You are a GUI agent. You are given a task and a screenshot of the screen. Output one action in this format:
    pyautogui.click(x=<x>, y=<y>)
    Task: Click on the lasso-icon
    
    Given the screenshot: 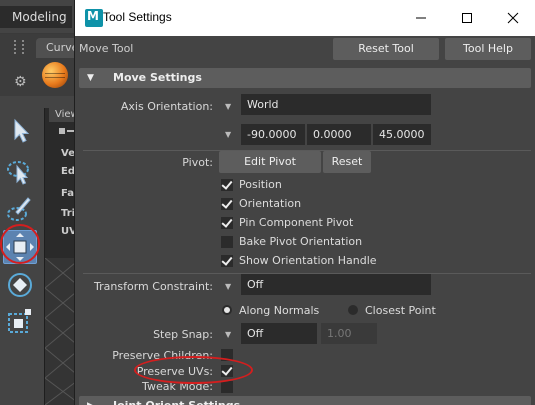 What is the action you would take?
    pyautogui.click(x=18, y=173)
    